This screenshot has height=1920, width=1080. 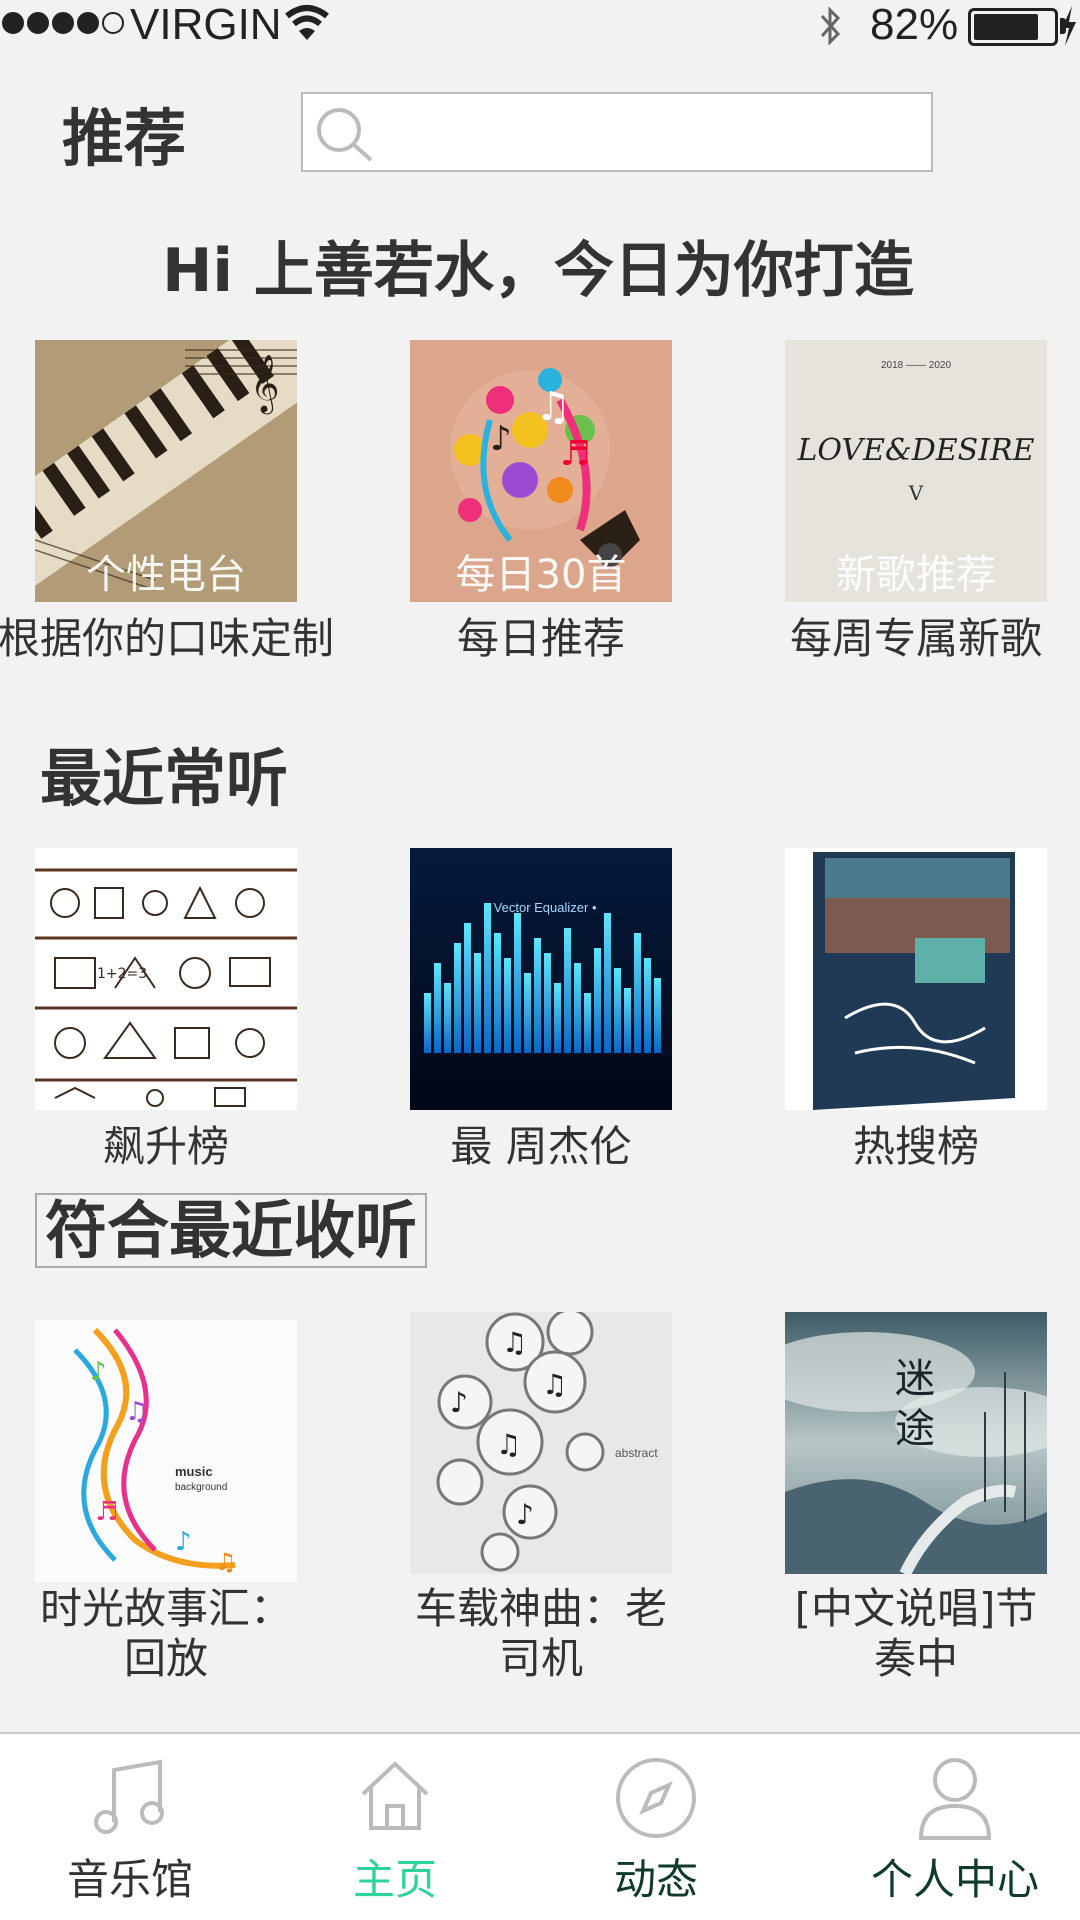 I want to click on cover-equalizer-text: • Vector Equalizer •, so click(x=541, y=907).